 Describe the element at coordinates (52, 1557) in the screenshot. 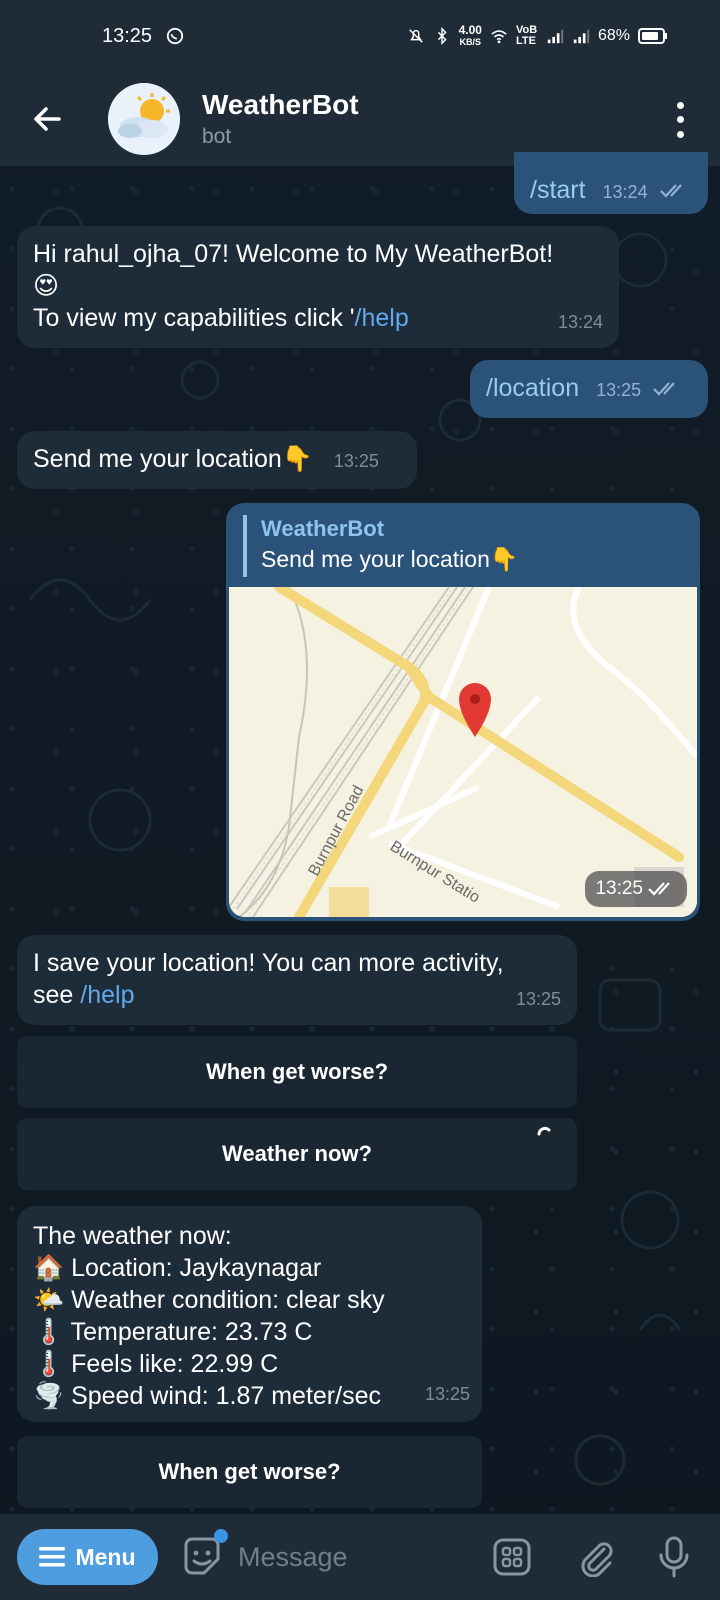

I see `hamburger-icon` at that location.